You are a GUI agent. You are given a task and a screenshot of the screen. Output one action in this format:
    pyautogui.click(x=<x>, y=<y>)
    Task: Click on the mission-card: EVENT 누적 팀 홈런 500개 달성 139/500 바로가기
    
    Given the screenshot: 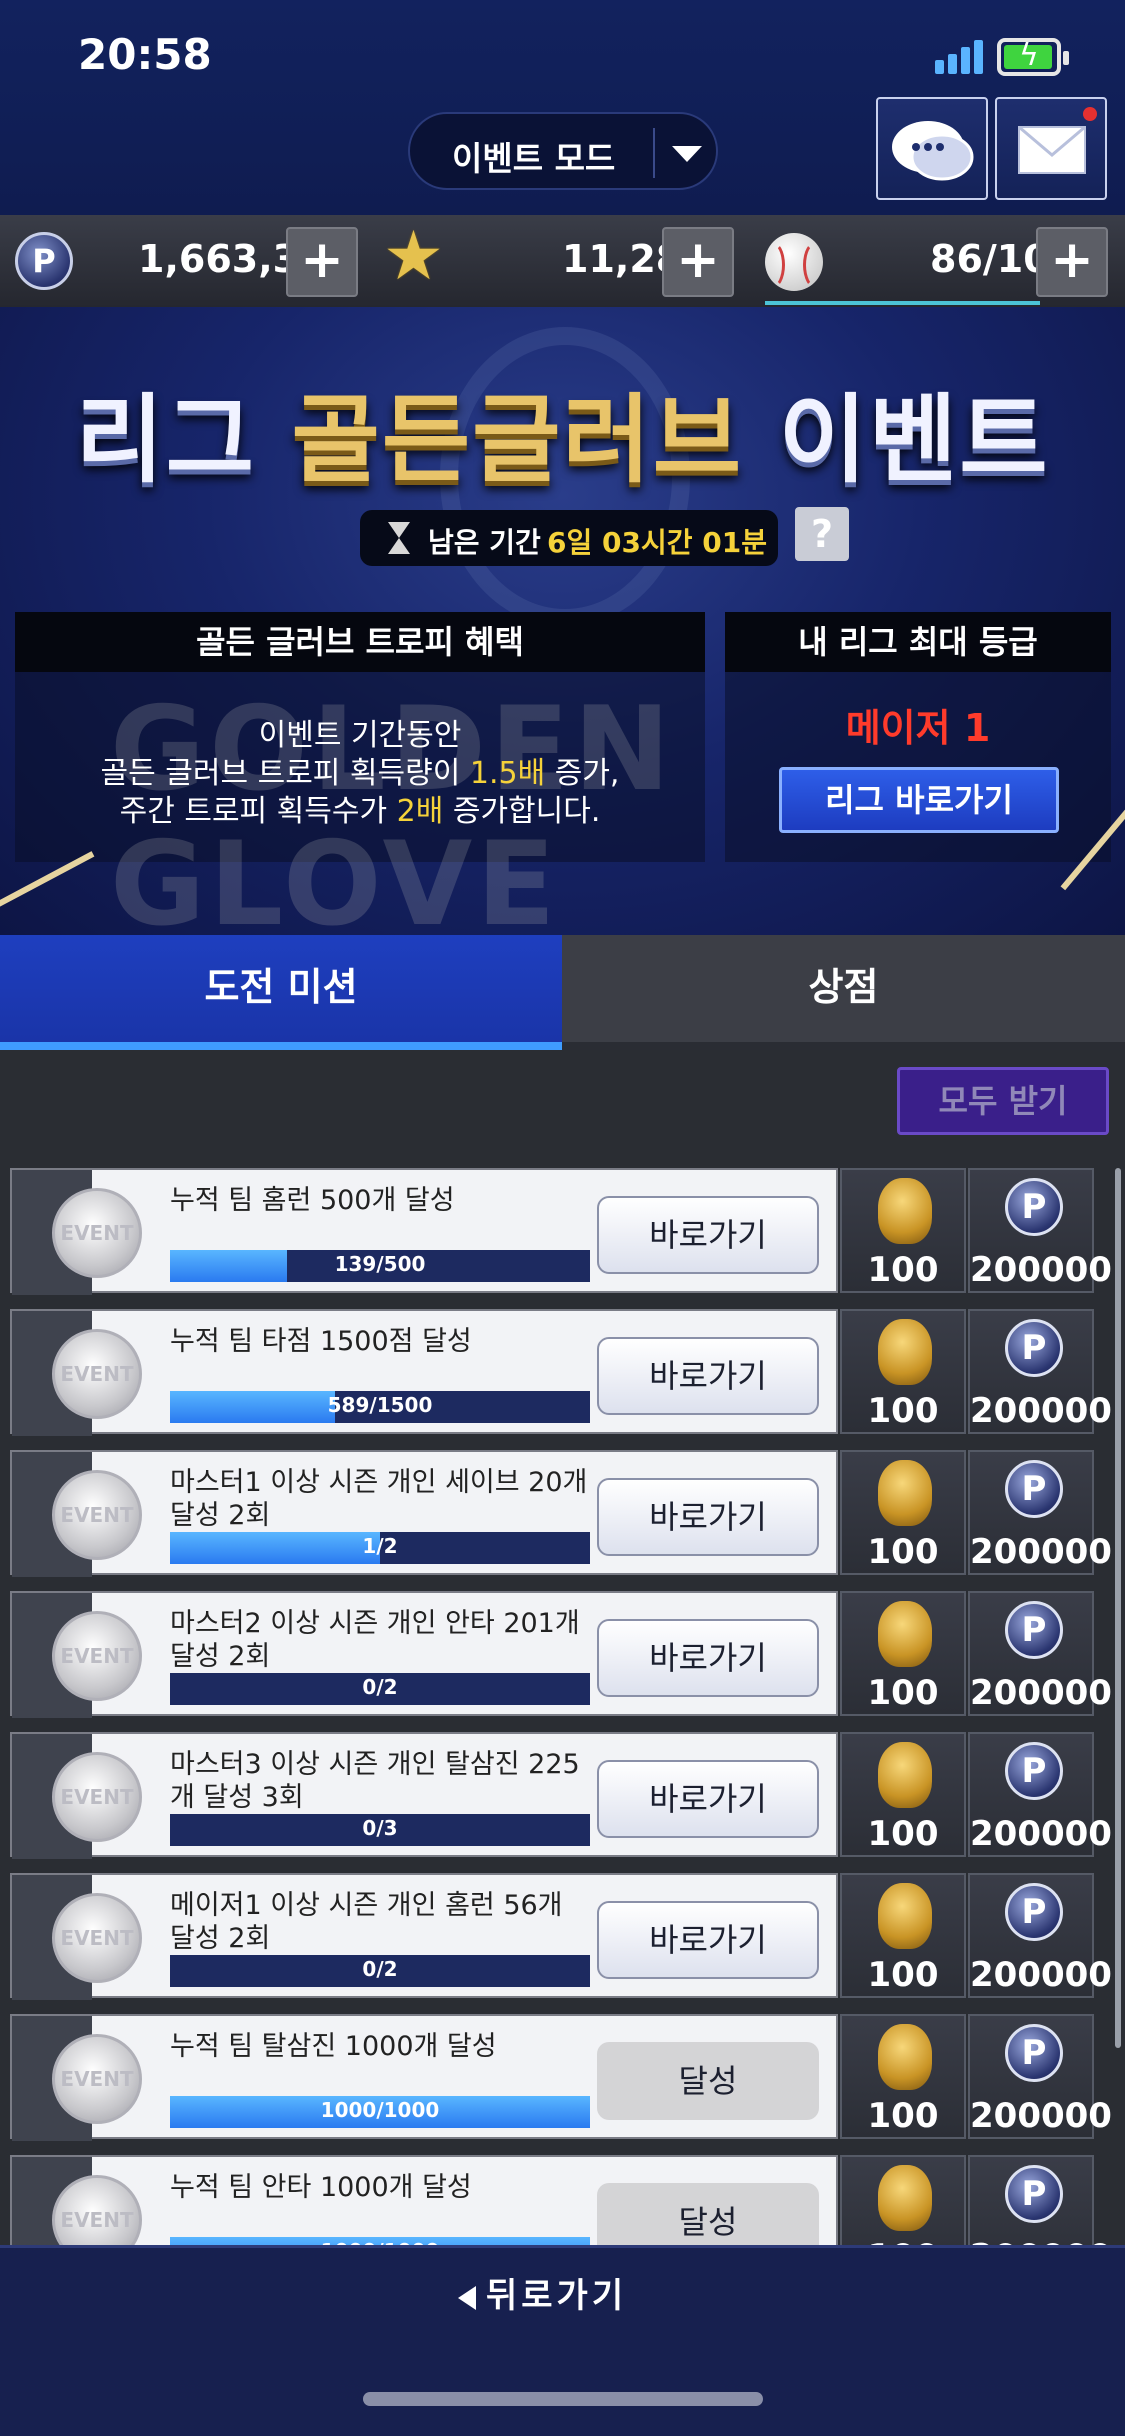 What is the action you would take?
    pyautogui.click(x=424, y=1231)
    